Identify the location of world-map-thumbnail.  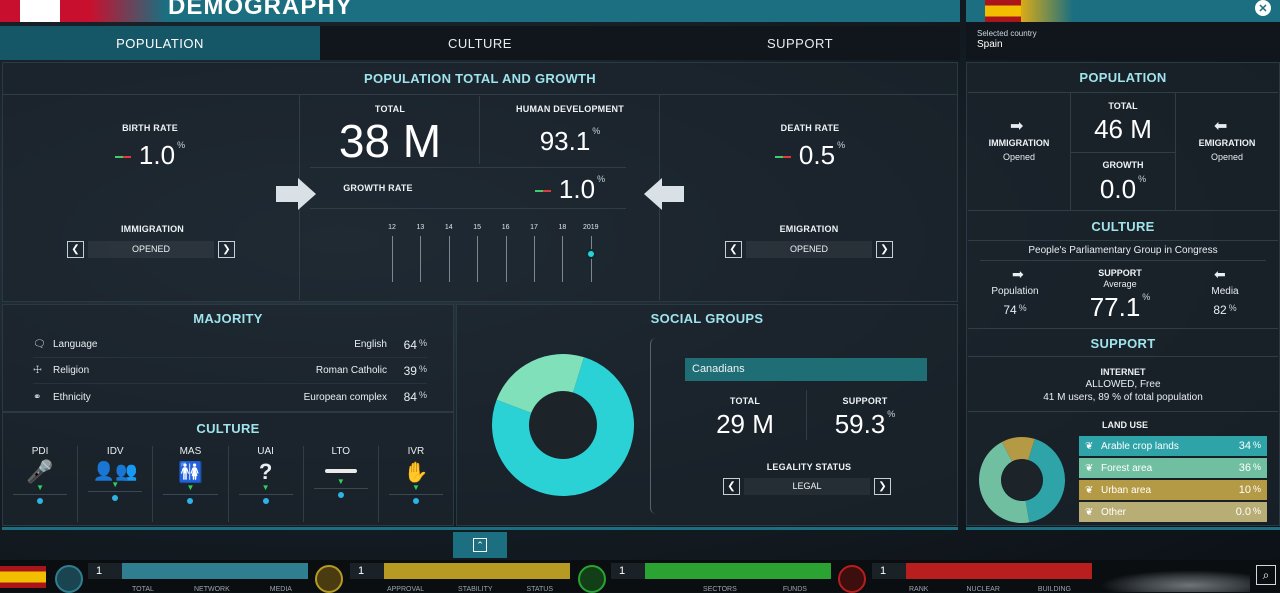
(1175, 581).